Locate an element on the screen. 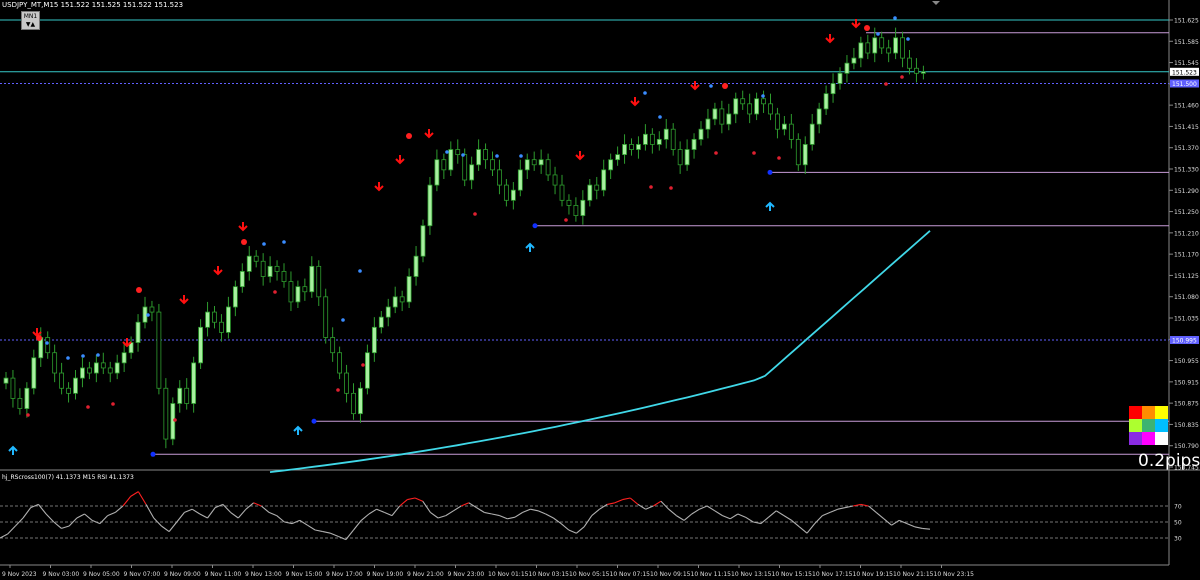 This screenshot has height=580, width=1200. time-label: 10 Nov 17:15 is located at coordinates (832, 574).